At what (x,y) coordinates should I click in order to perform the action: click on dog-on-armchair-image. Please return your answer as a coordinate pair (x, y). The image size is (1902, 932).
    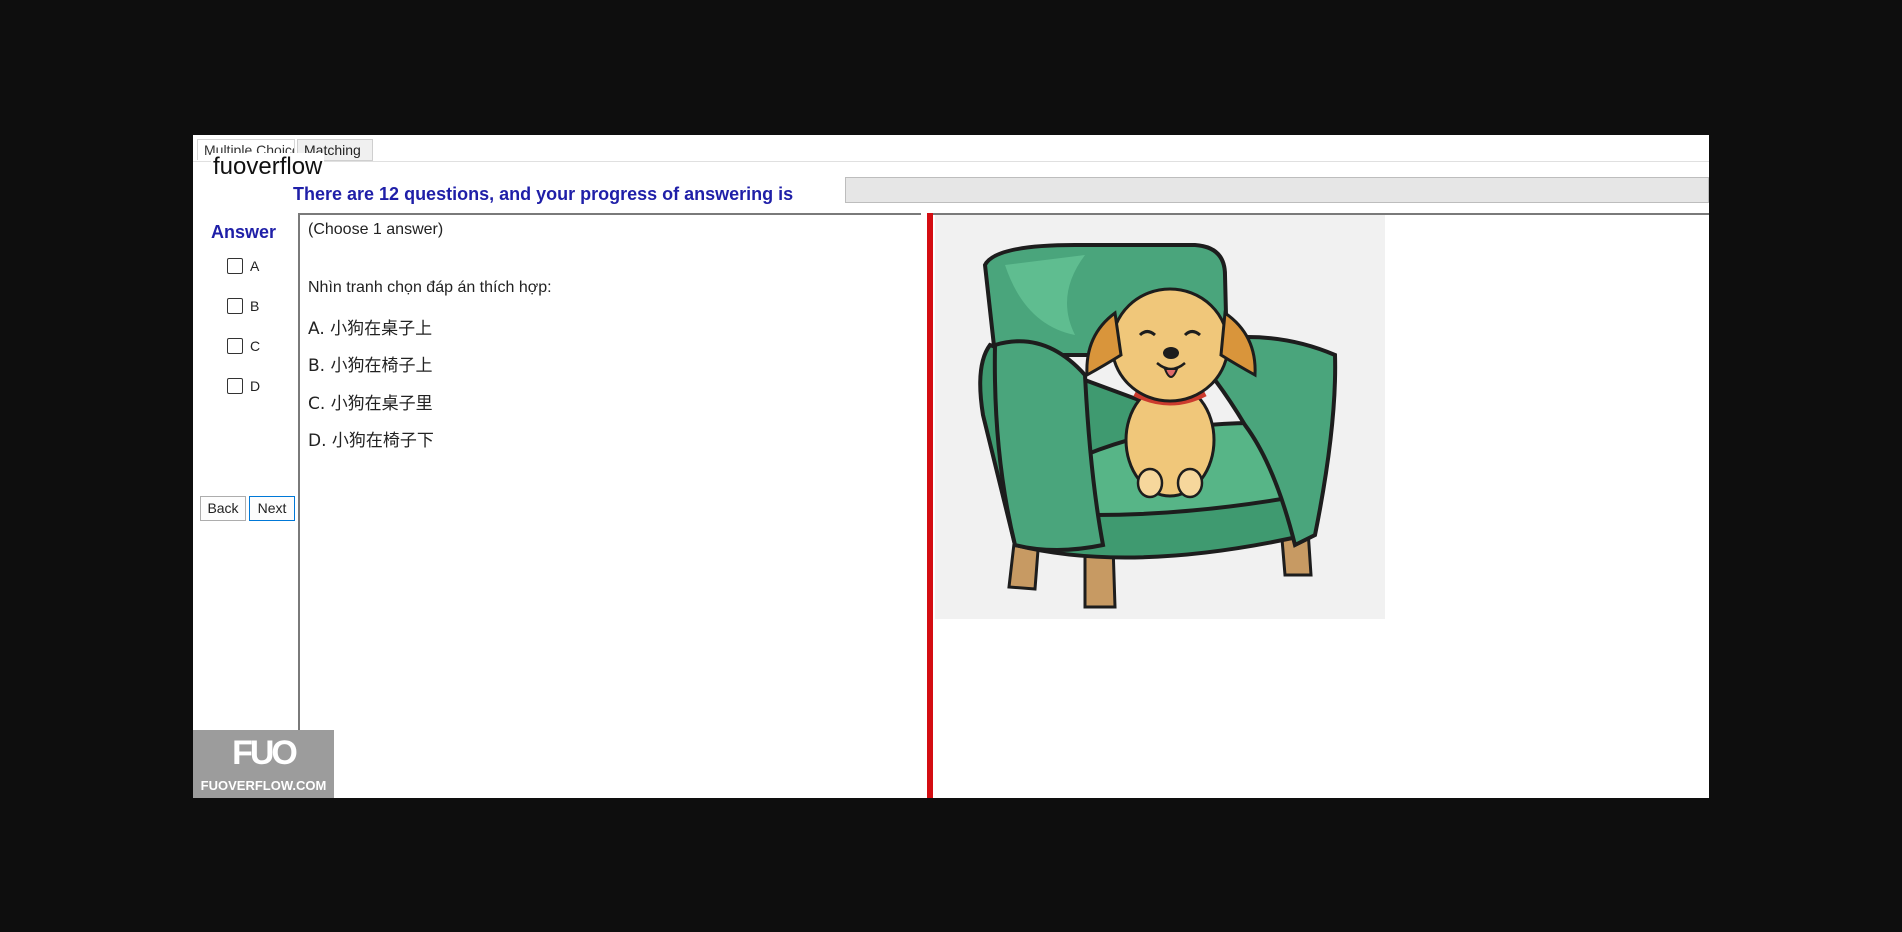
    Looking at the image, I should click on (1160, 417).